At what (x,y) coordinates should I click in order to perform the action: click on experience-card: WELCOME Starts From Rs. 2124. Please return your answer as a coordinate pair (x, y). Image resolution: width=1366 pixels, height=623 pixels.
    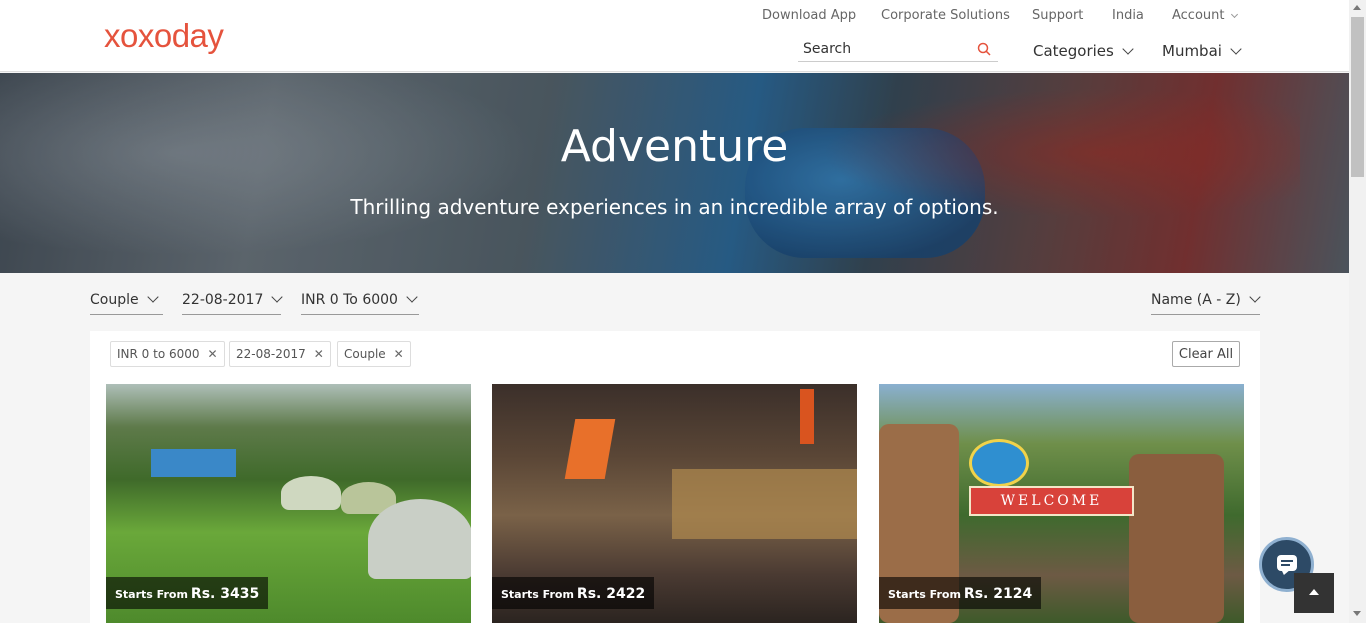
    Looking at the image, I should click on (1061, 503).